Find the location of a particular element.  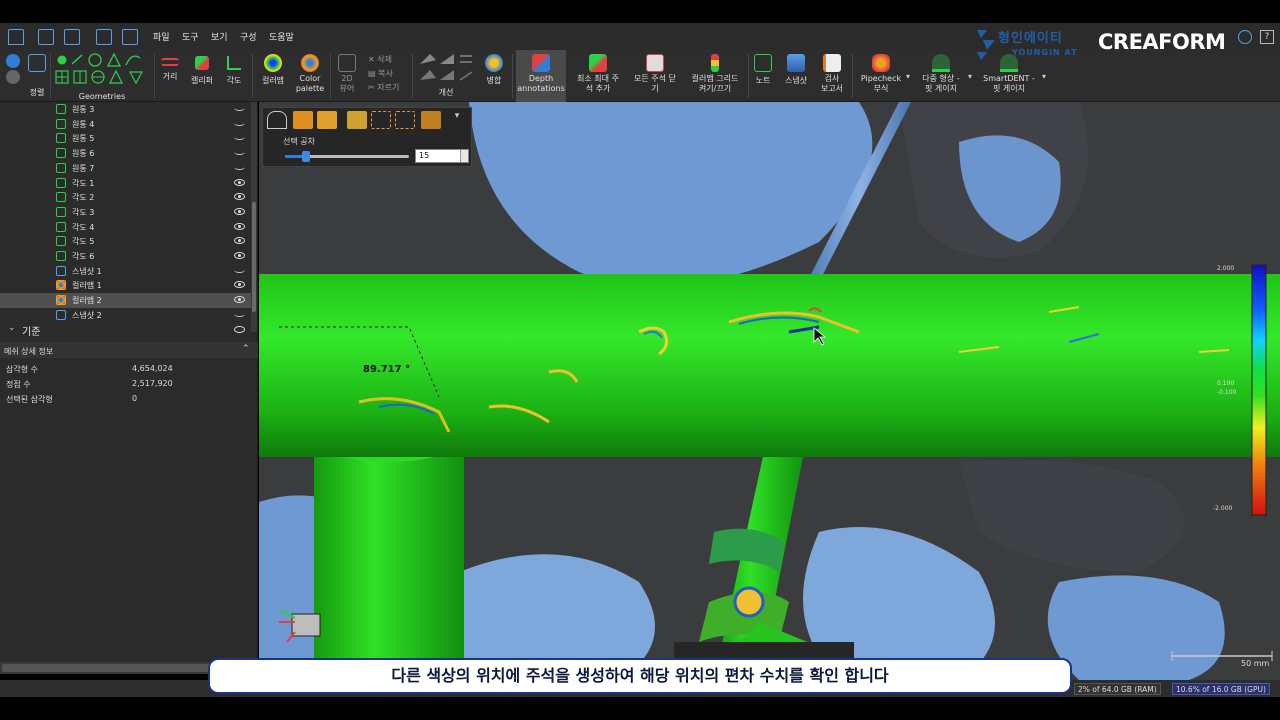

menu-tools: 도구 is located at coordinates (190, 36).